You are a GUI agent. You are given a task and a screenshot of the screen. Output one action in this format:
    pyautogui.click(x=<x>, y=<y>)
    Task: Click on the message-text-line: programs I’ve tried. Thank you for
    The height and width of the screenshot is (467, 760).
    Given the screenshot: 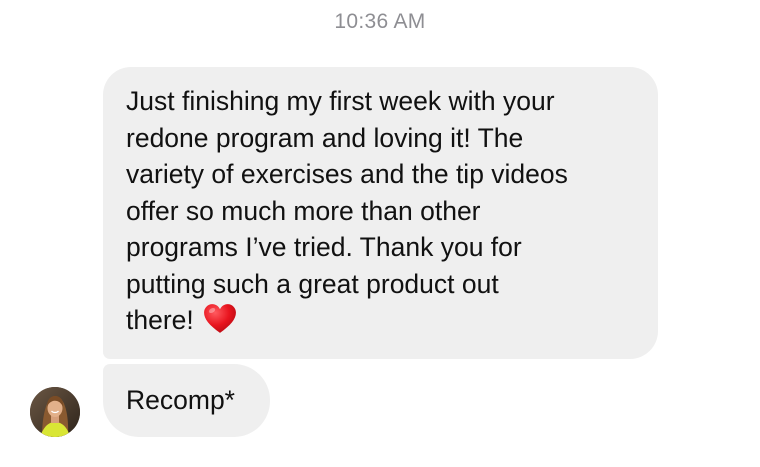 What is the action you would take?
    pyautogui.click(x=324, y=247)
    